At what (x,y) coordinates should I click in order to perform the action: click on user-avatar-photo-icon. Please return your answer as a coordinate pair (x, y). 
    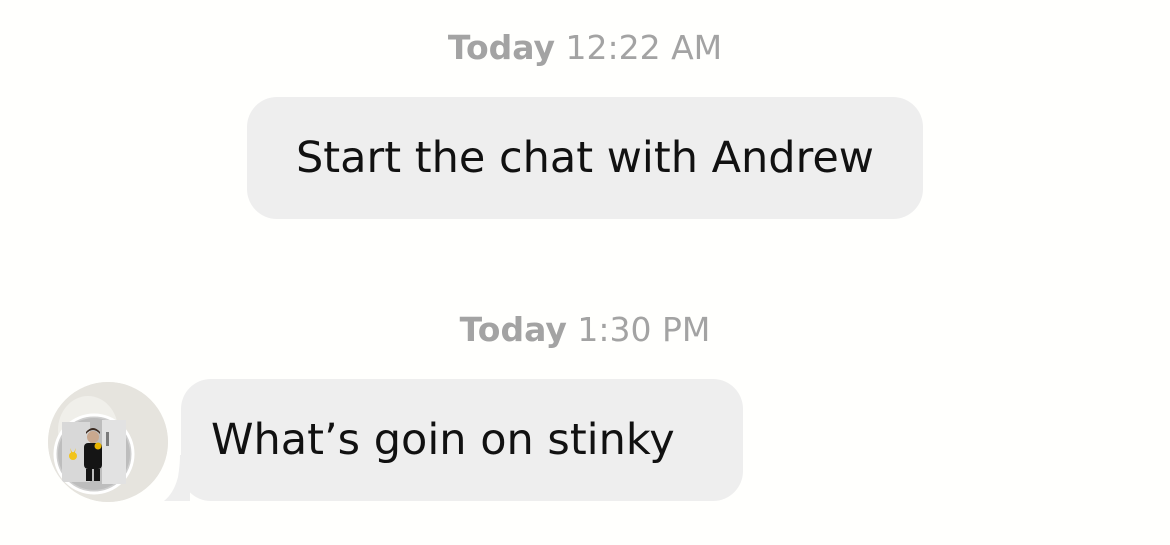
    Looking at the image, I should click on (108, 442).